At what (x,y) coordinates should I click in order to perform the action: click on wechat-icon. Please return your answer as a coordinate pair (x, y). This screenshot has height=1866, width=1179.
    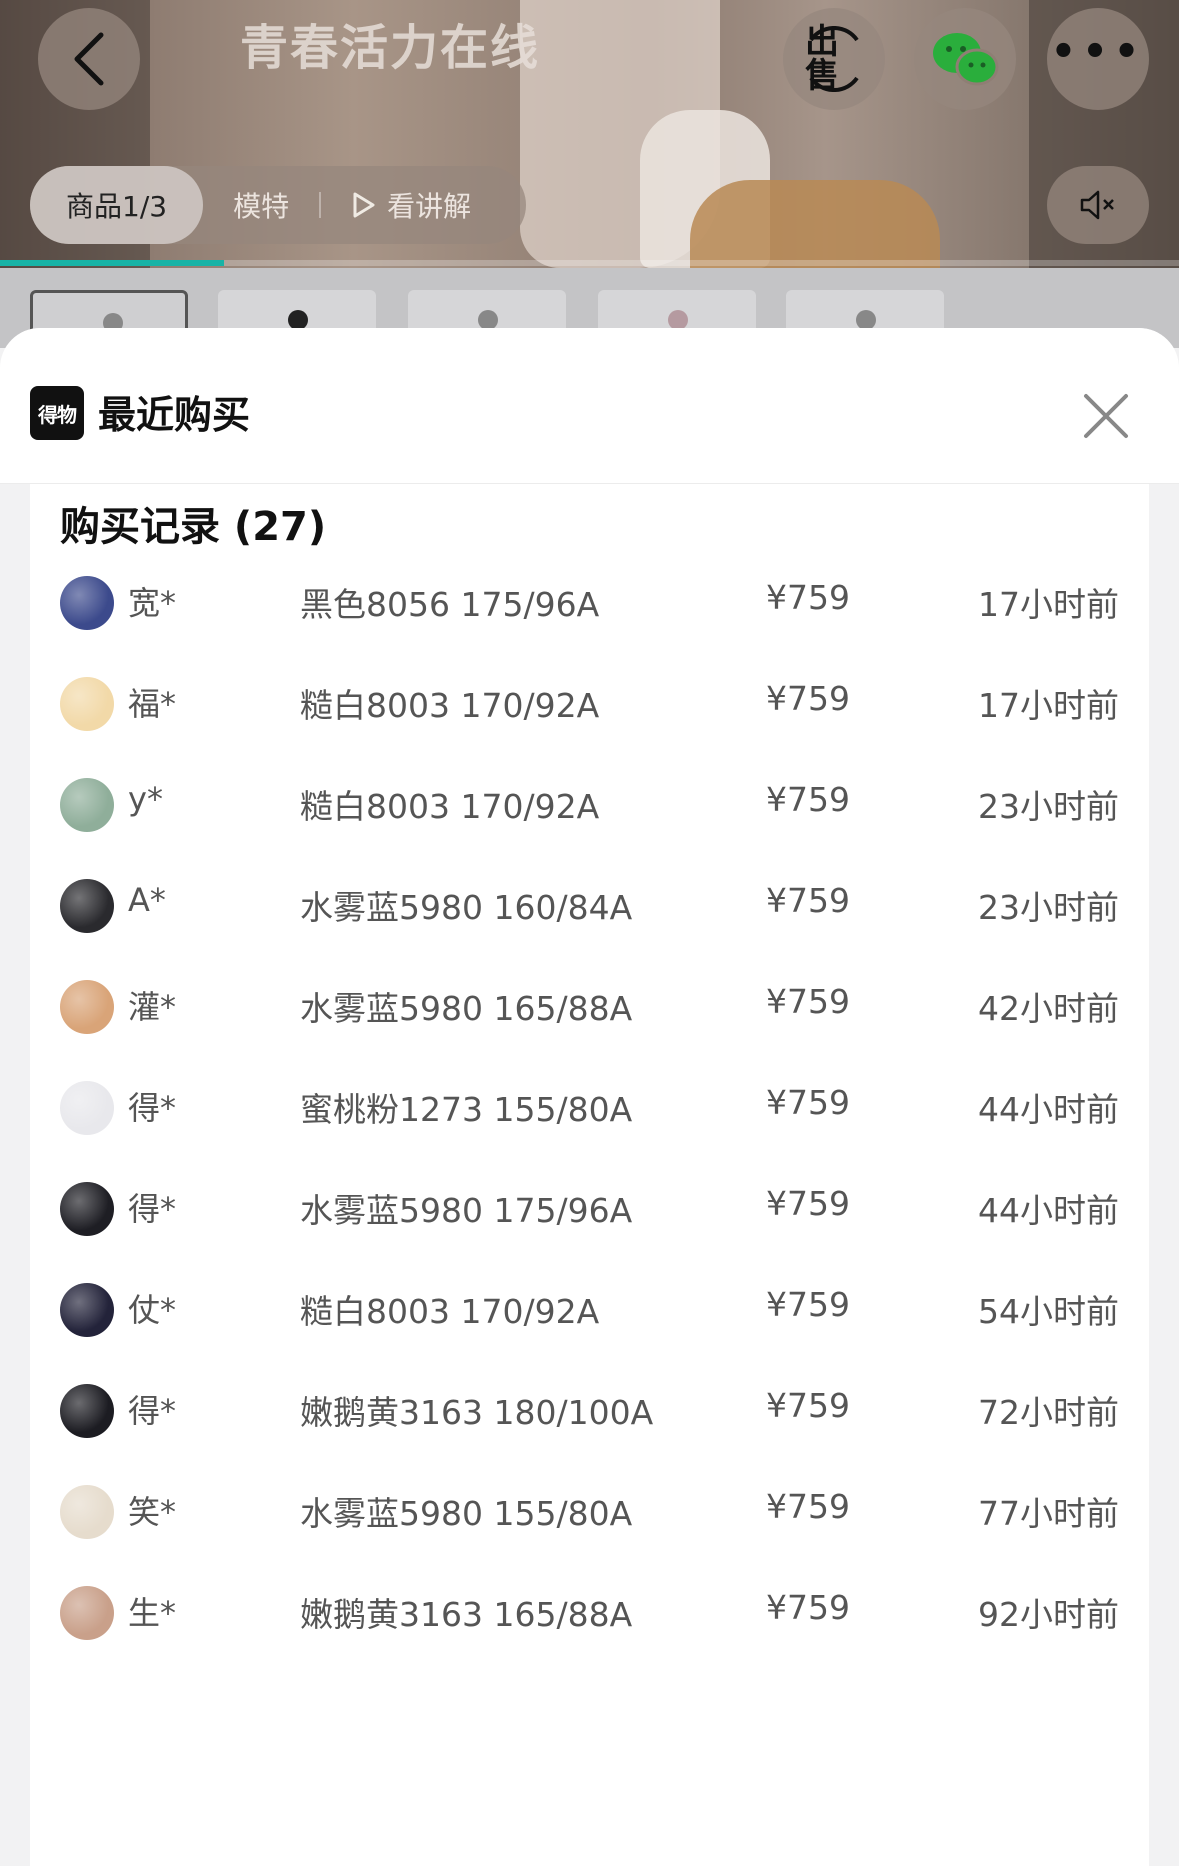
    Looking at the image, I should click on (966, 59).